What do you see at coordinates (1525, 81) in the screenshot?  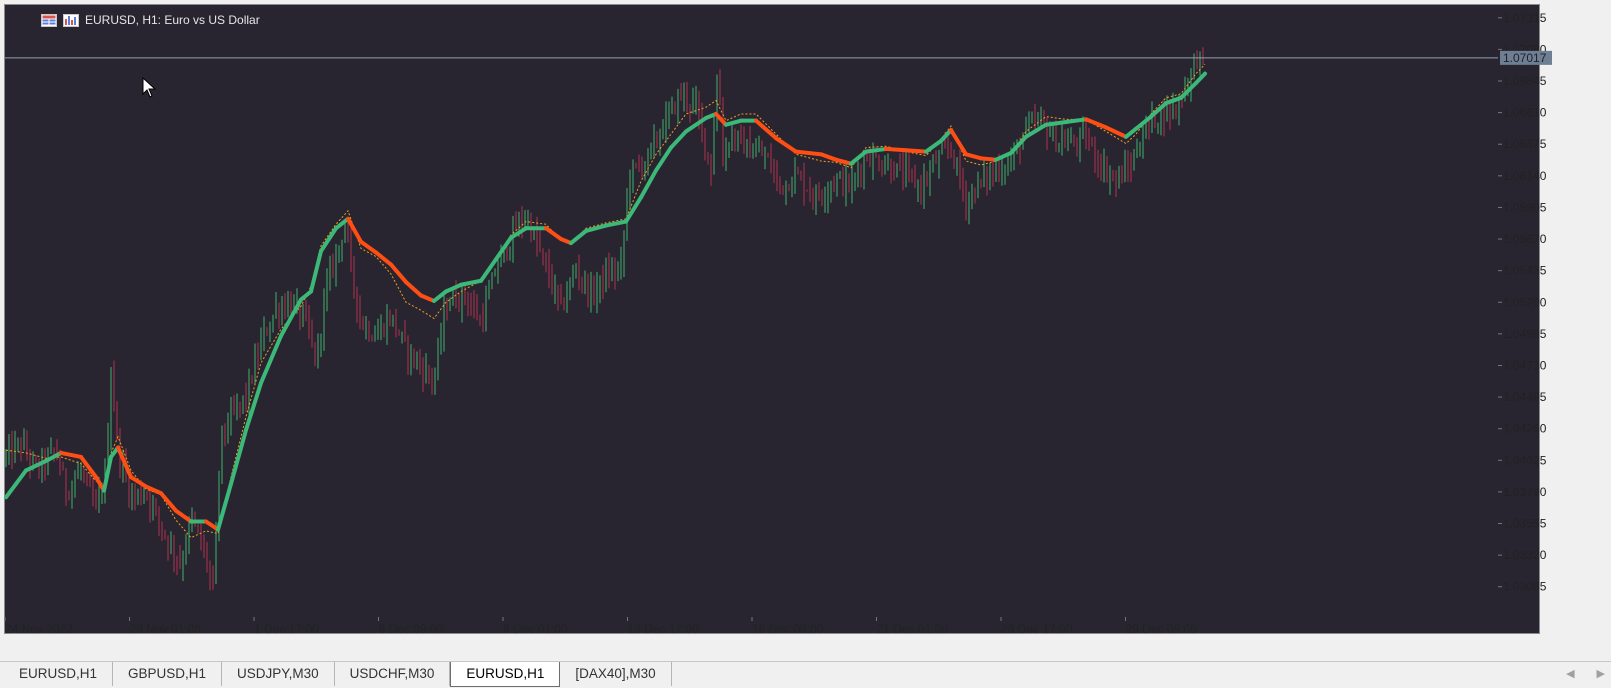 I see `price-tick-label: 1.06845` at bounding box center [1525, 81].